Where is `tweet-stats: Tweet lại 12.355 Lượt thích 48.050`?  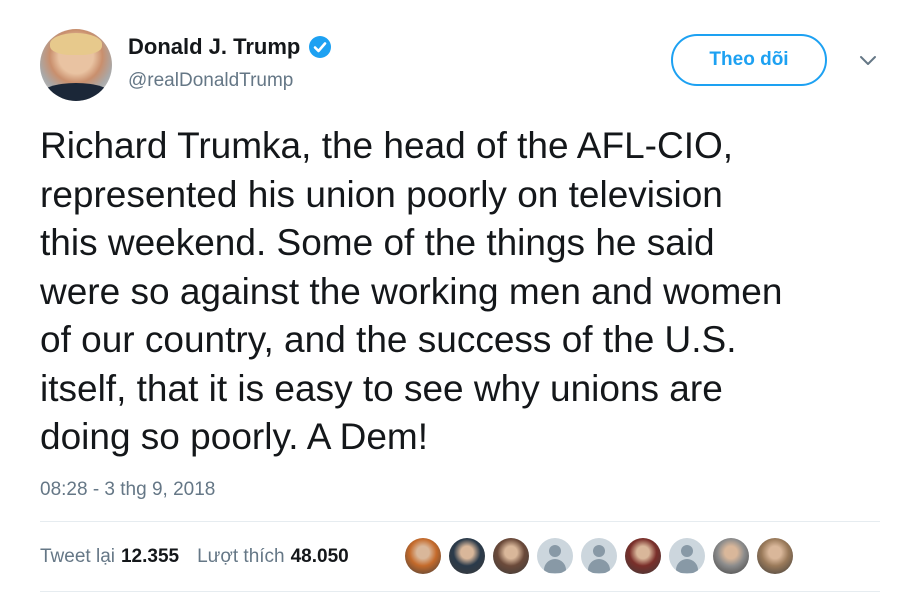
tweet-stats: Tweet lại 12.355 Lượt thích 48.050 is located at coordinates (200, 557).